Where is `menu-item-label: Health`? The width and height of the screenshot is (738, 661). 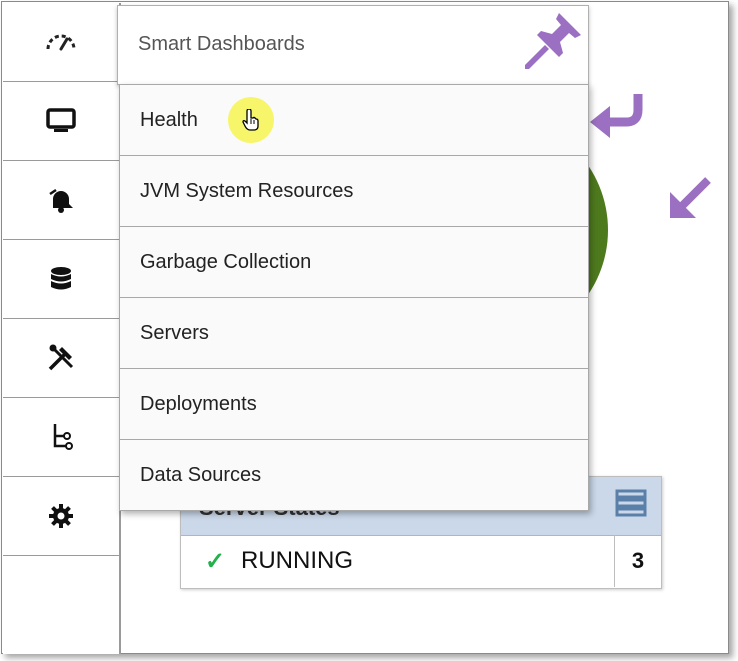 menu-item-label: Health is located at coordinates (169, 119).